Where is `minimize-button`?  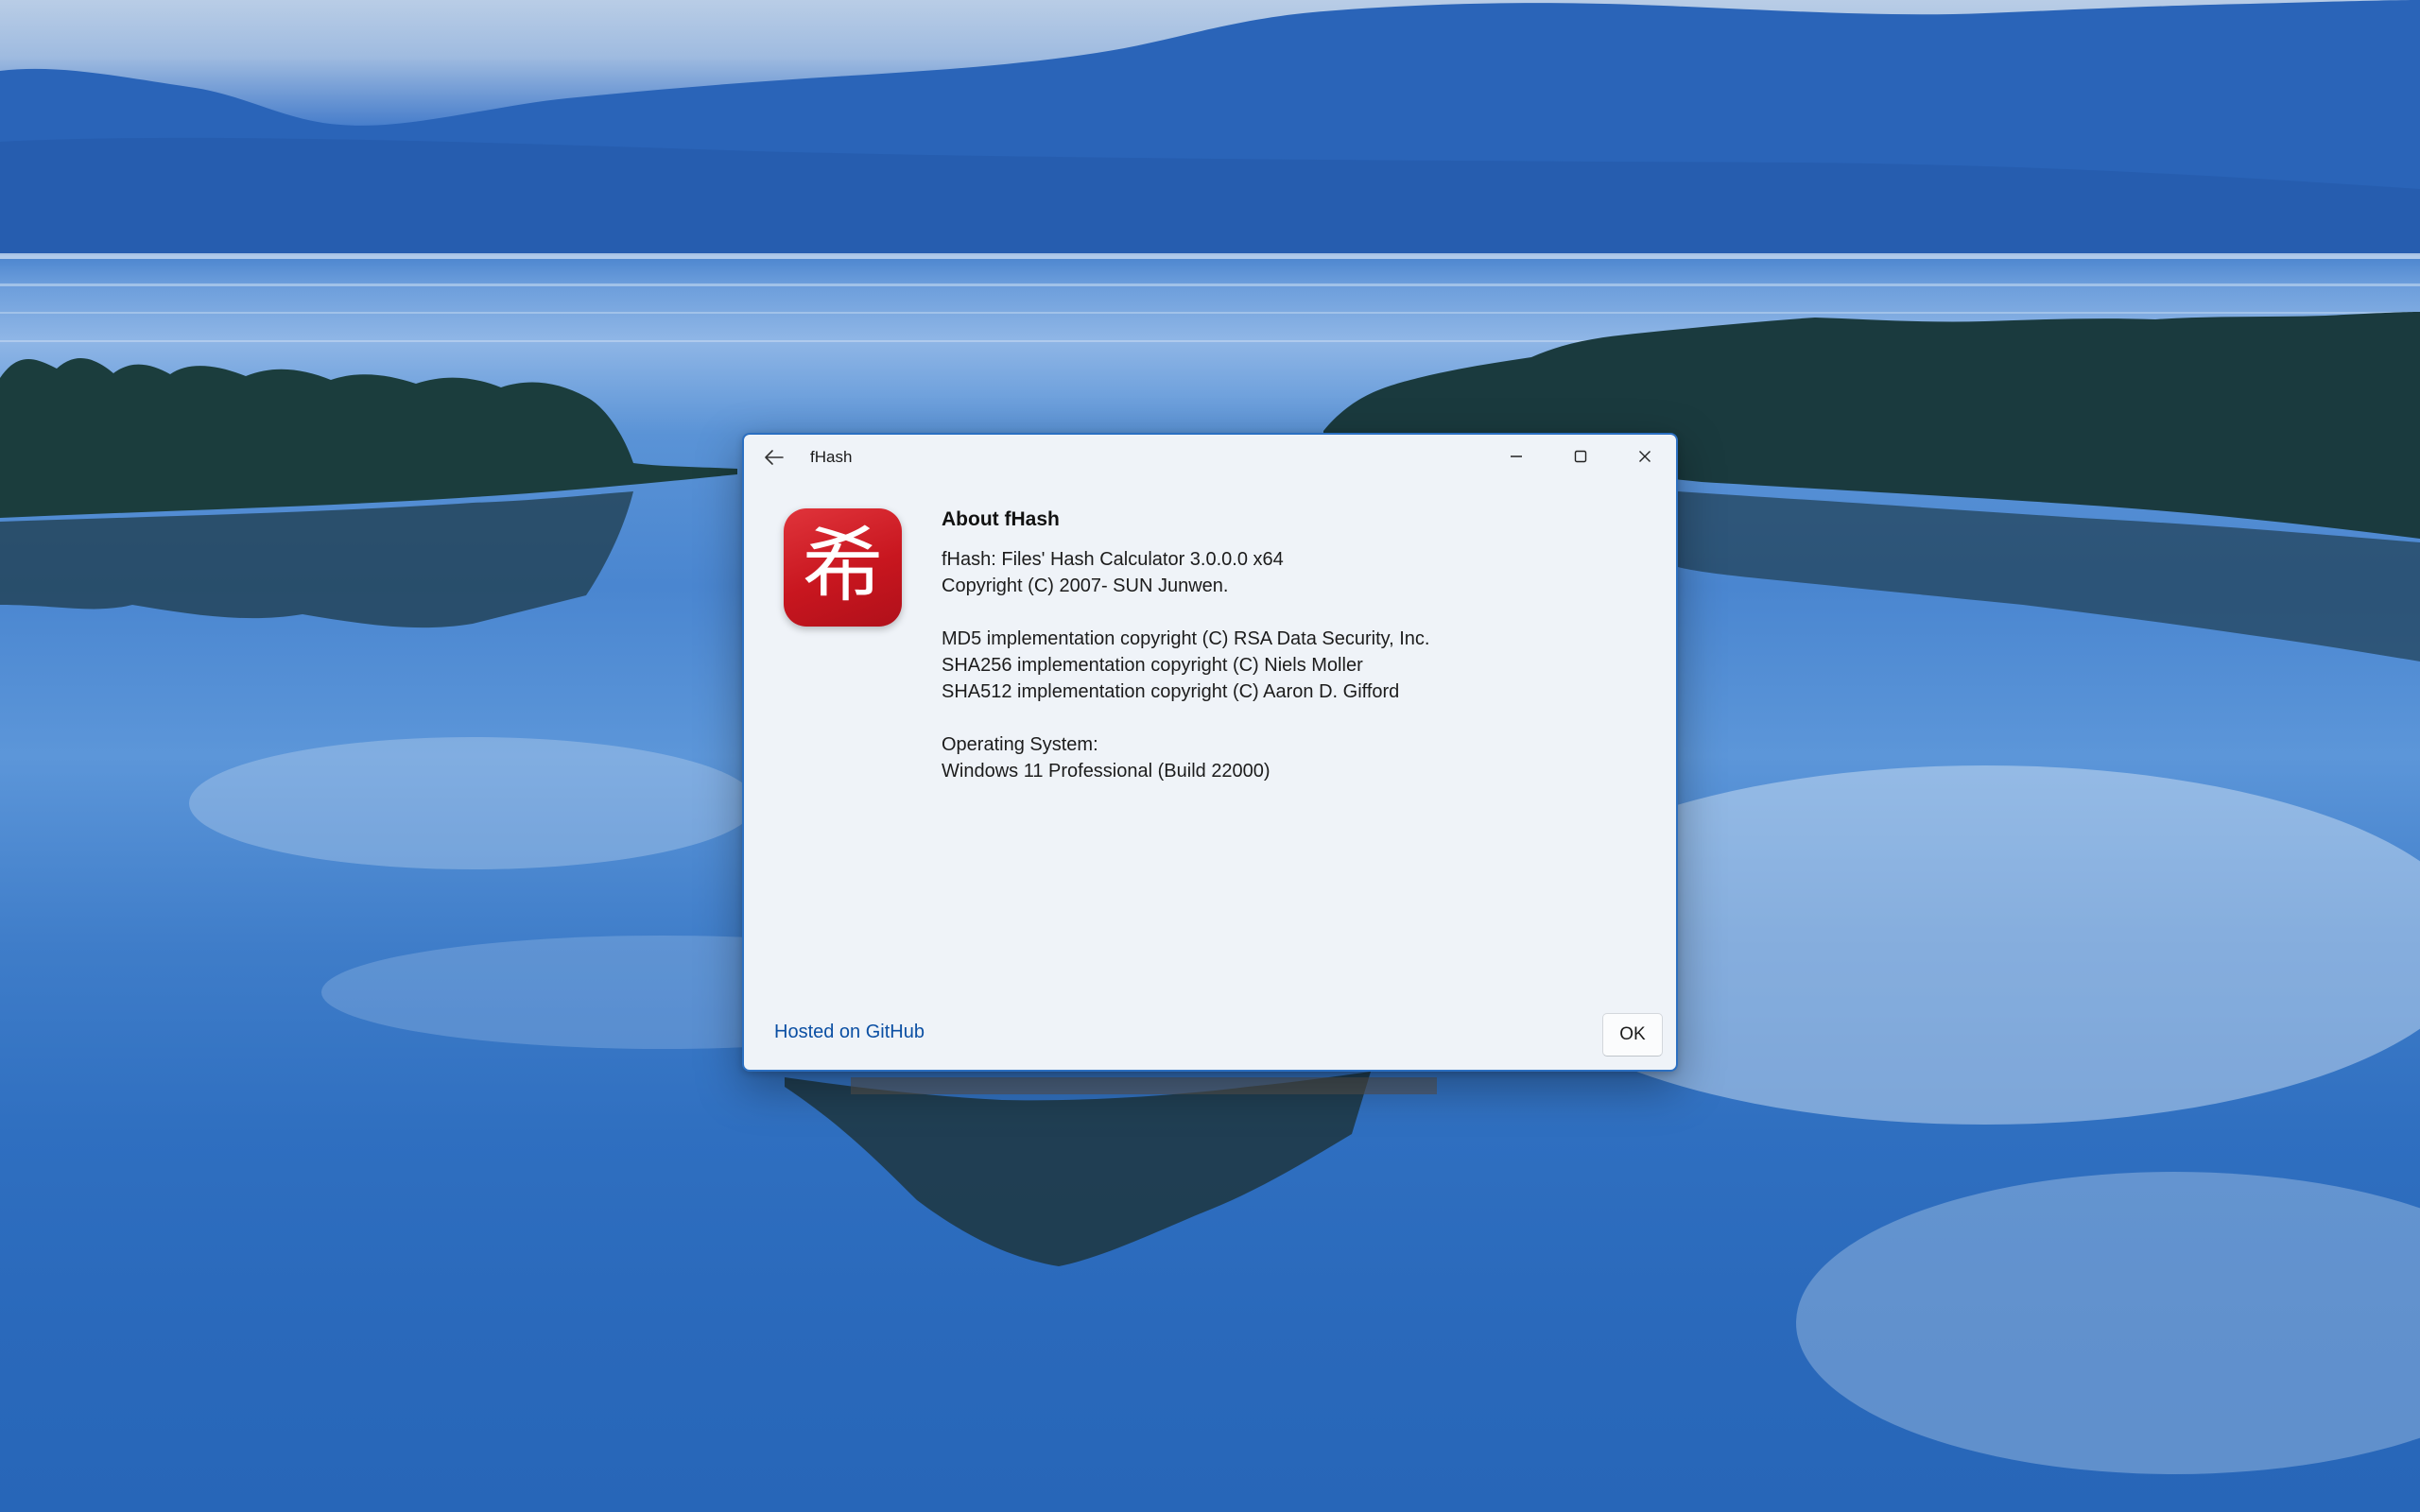 minimize-button is located at coordinates (1516, 456).